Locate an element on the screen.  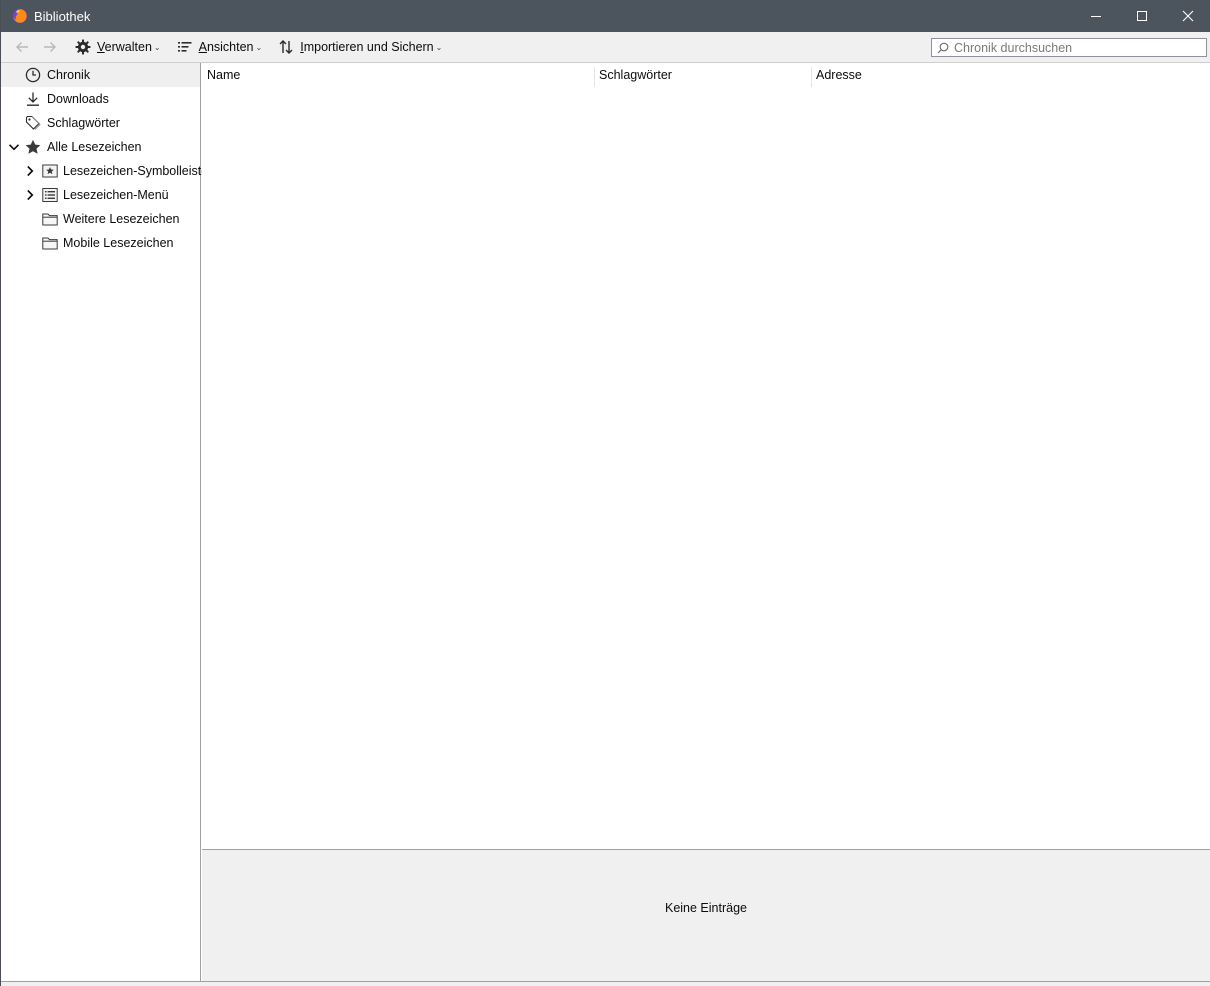
close-button is located at coordinates (1187, 16).